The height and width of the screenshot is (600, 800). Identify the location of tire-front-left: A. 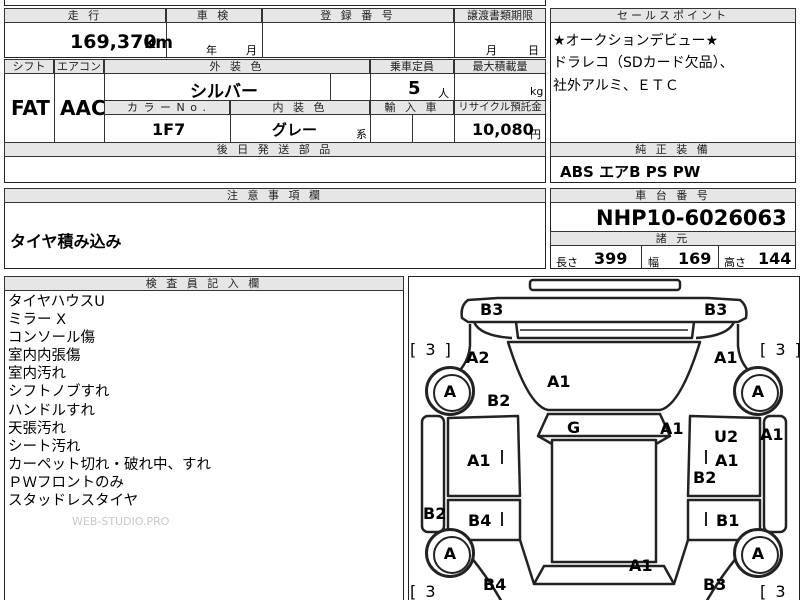
(450, 391).